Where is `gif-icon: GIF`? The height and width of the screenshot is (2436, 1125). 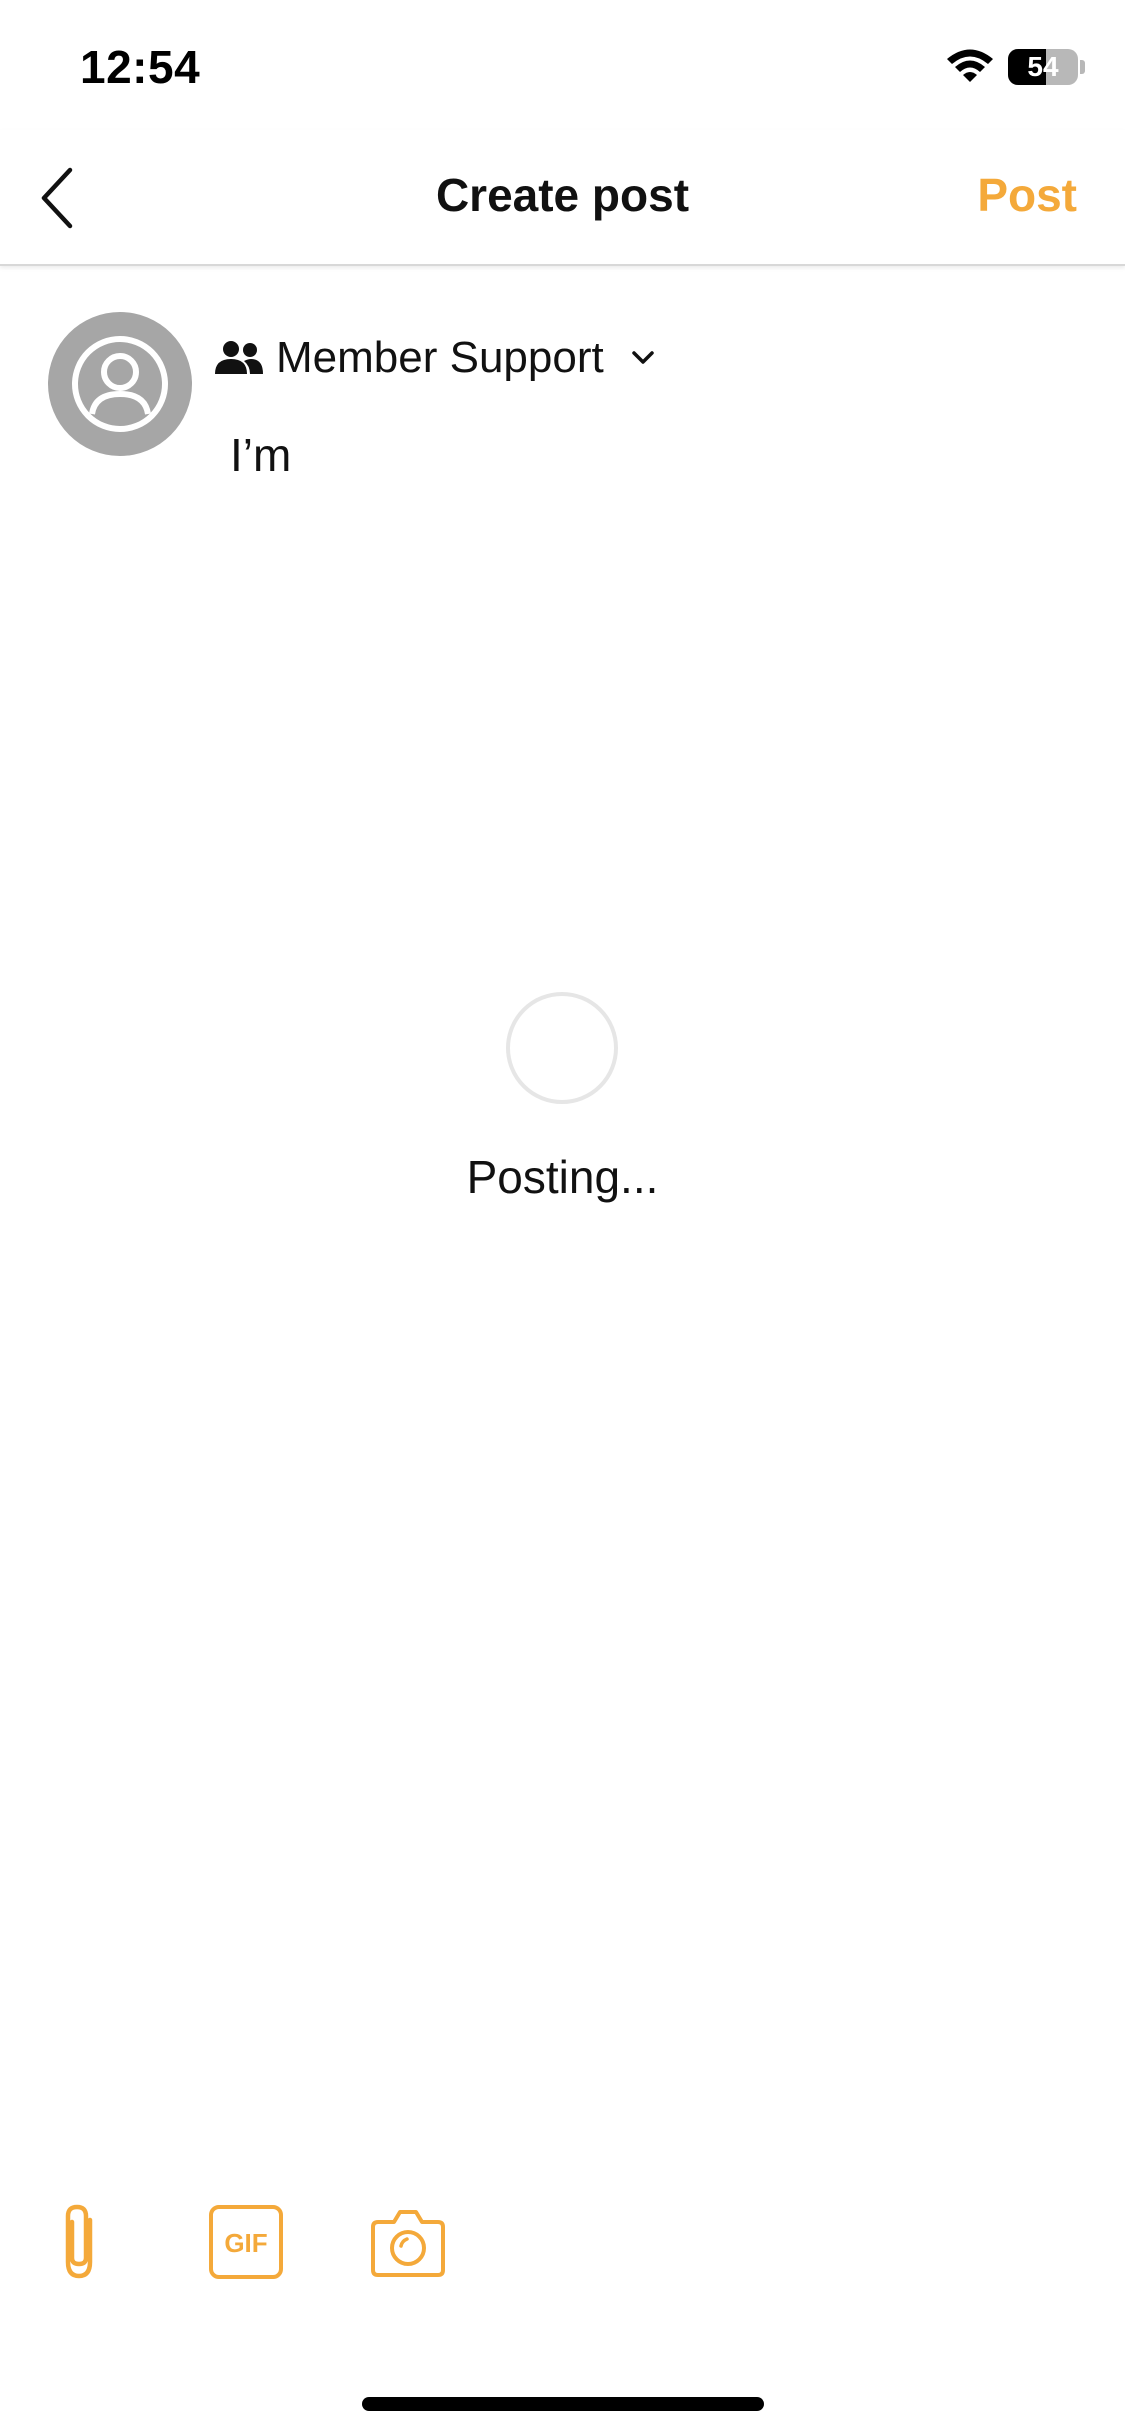
gif-icon: GIF is located at coordinates (246, 2242).